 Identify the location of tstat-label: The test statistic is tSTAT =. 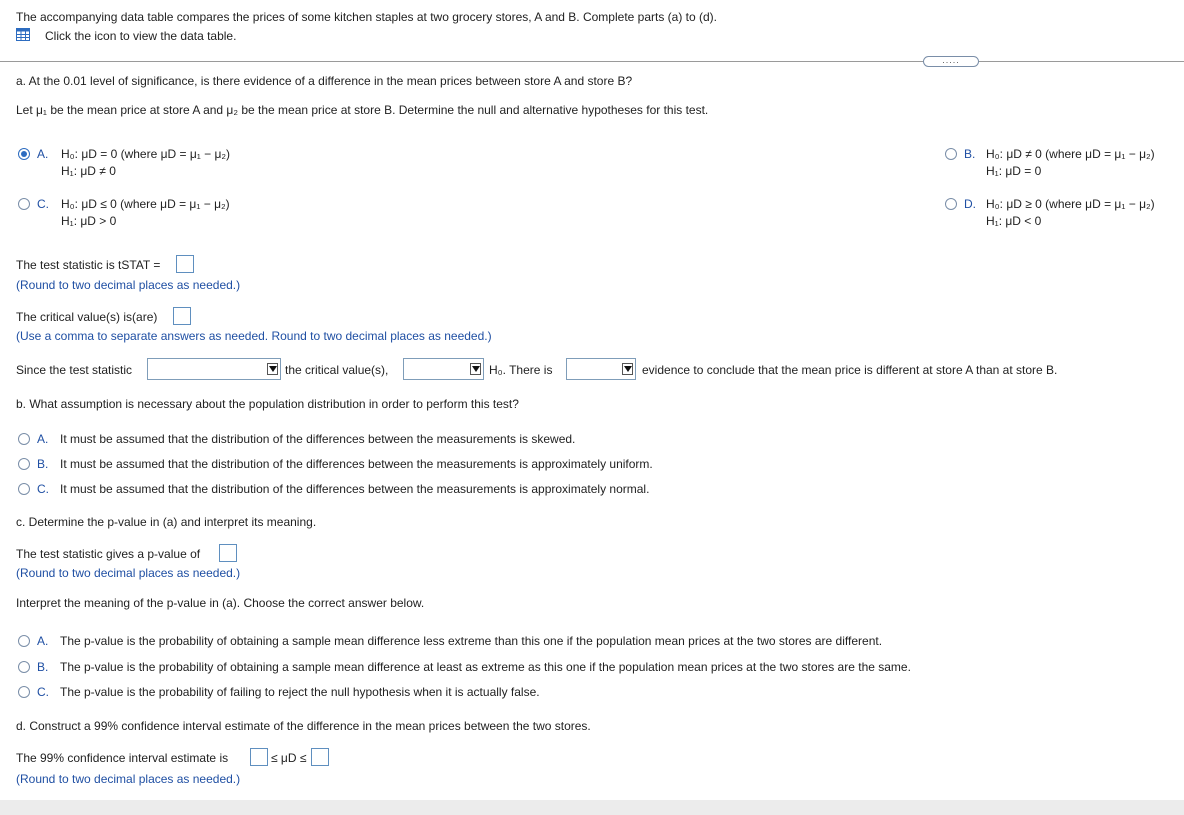
(88, 265).